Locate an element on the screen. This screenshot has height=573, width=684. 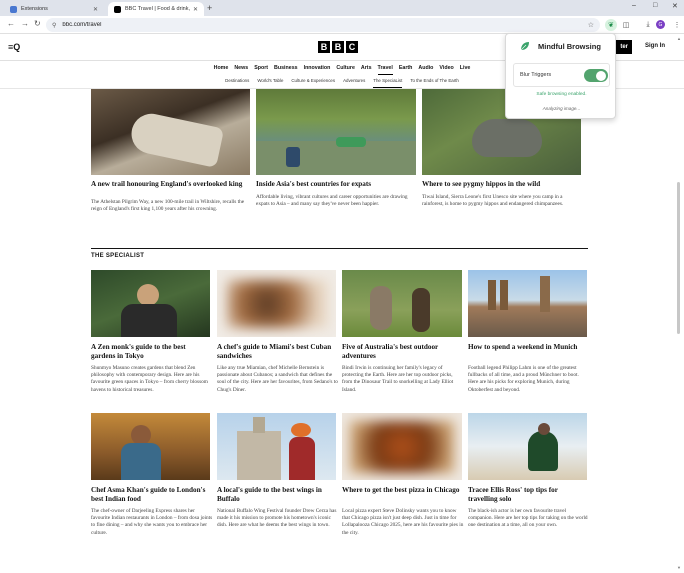
url-input is located at coordinates (325, 25).